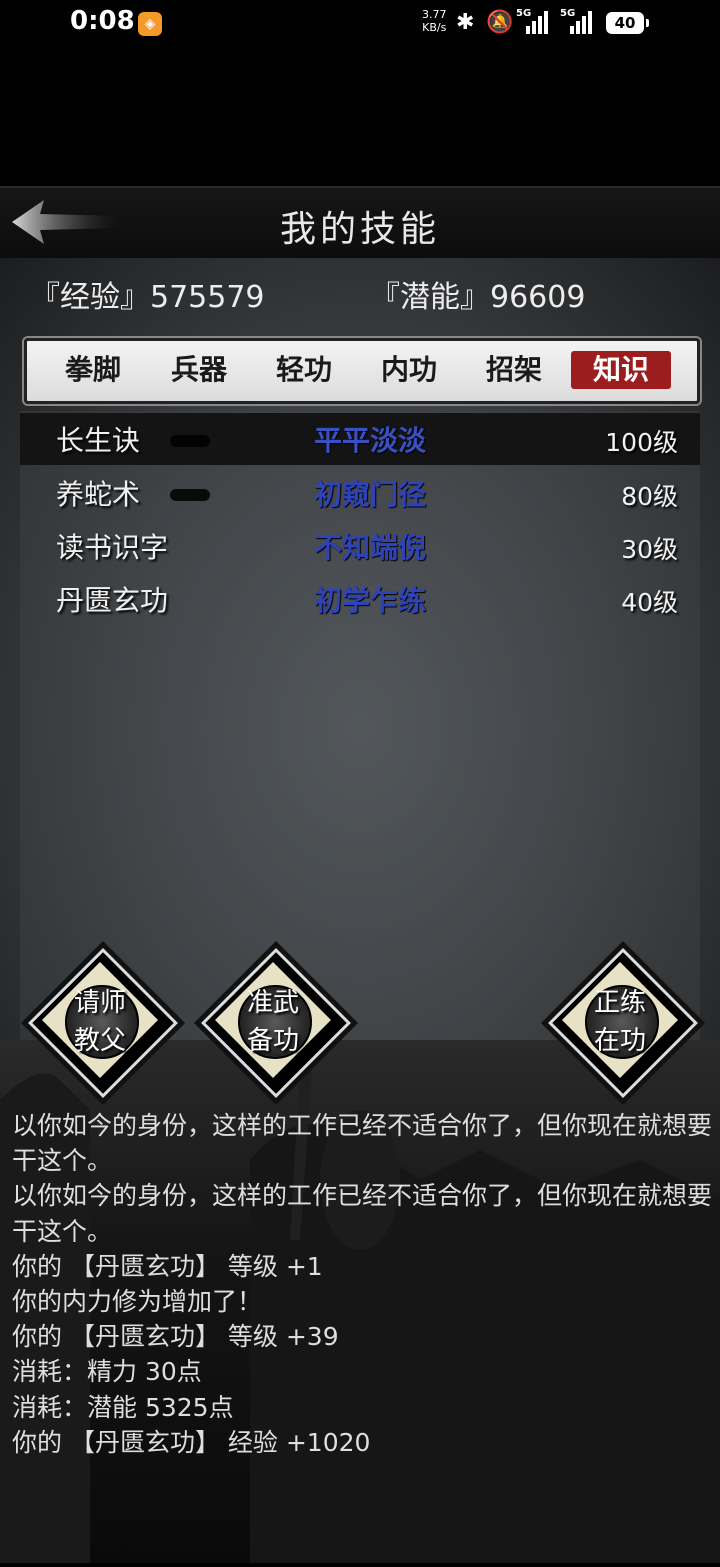  What do you see at coordinates (112, 600) in the screenshot?
I see `skill-name: 丹匮玄功` at bounding box center [112, 600].